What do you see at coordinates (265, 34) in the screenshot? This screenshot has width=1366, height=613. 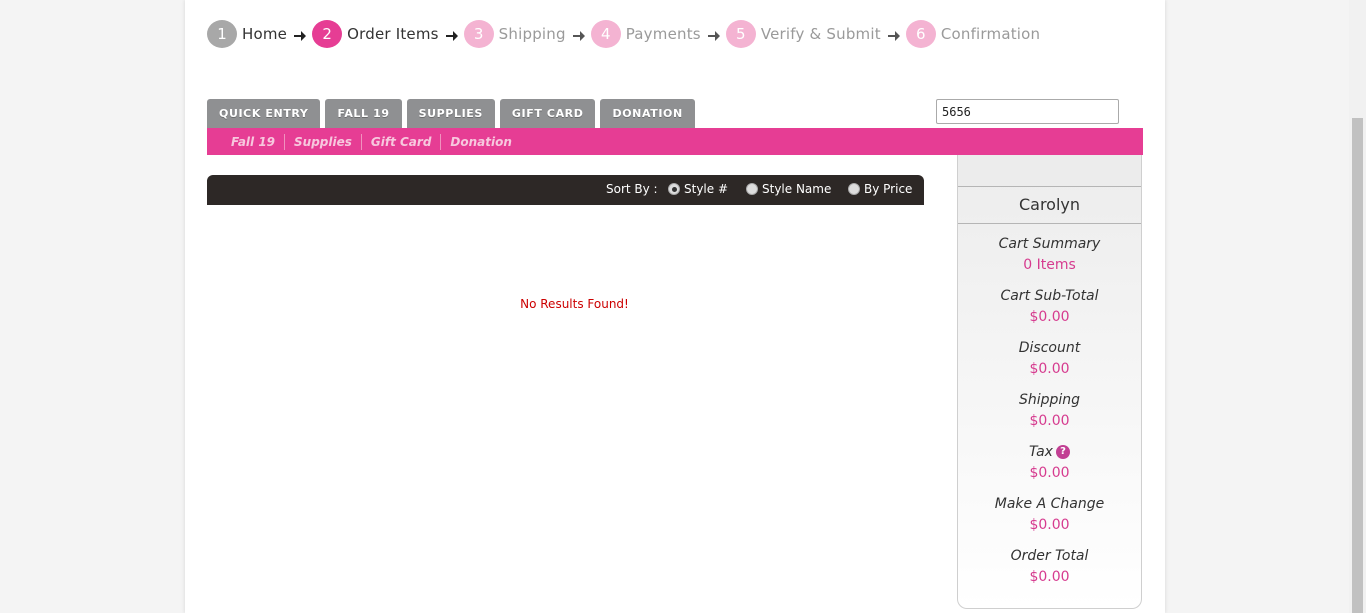 I see `step-label: Home` at bounding box center [265, 34].